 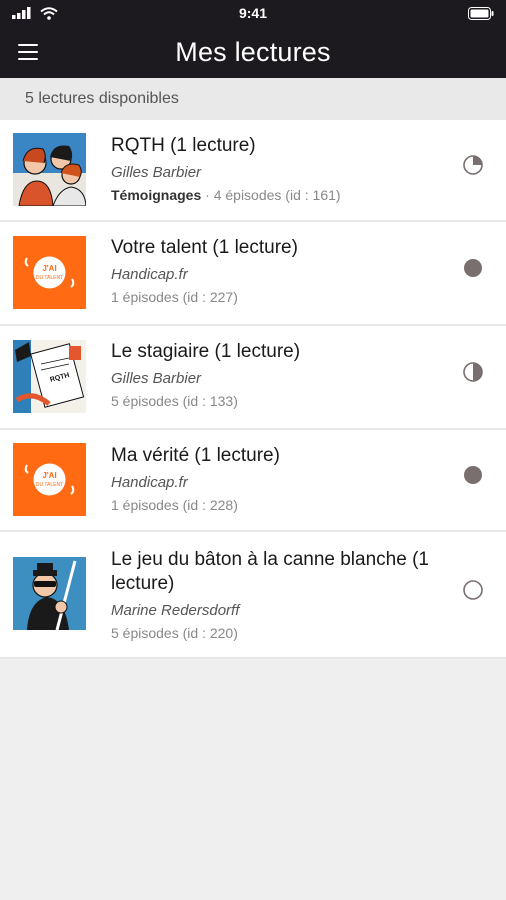 I want to click on page-title: Mes lectures, so click(x=253, y=51).